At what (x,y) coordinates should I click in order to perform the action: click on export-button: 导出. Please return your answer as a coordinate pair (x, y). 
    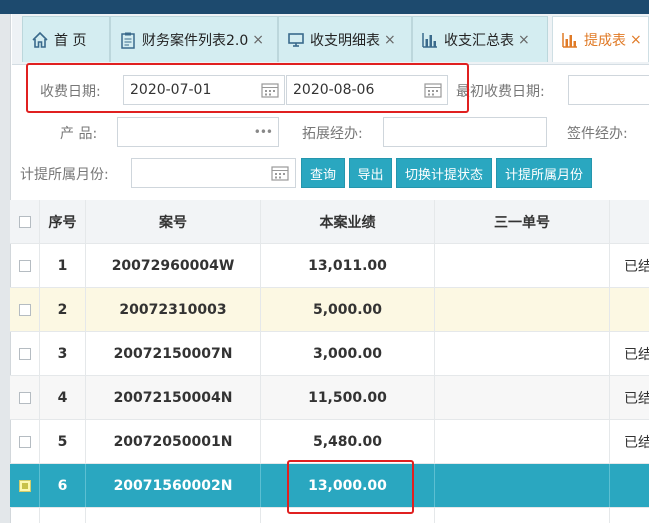
    Looking at the image, I should click on (370, 173).